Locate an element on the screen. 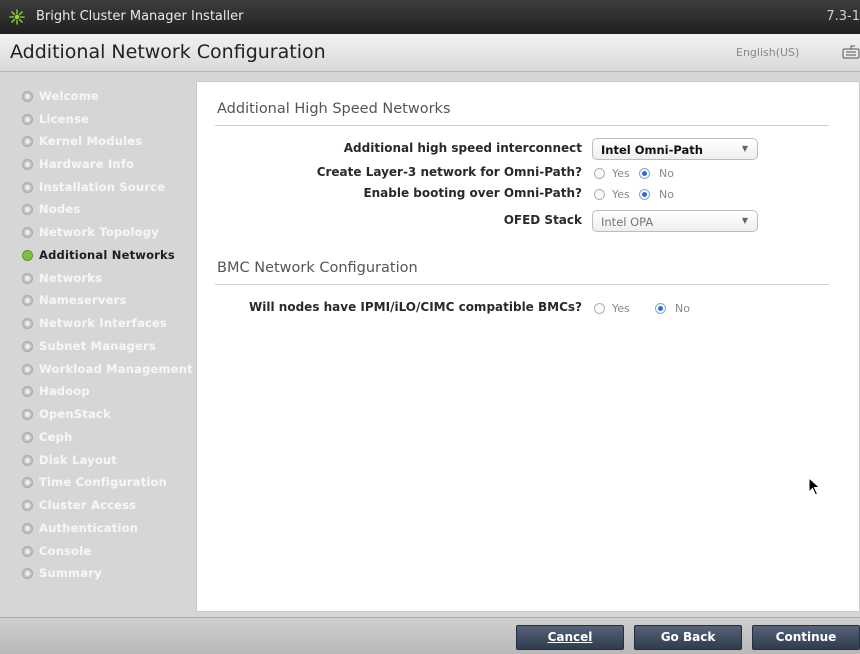  step-label: Summary is located at coordinates (70, 573).